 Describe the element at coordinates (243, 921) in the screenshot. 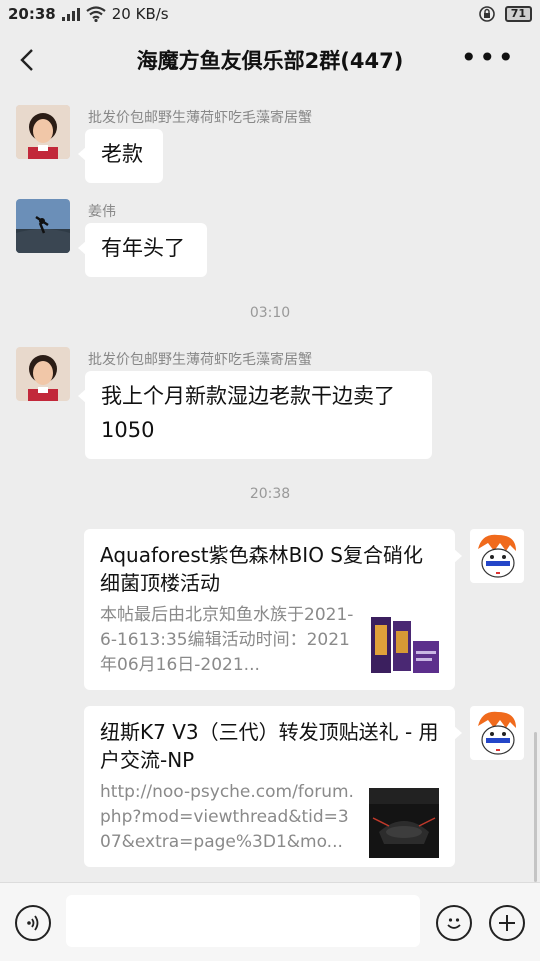

I see `message-input` at that location.